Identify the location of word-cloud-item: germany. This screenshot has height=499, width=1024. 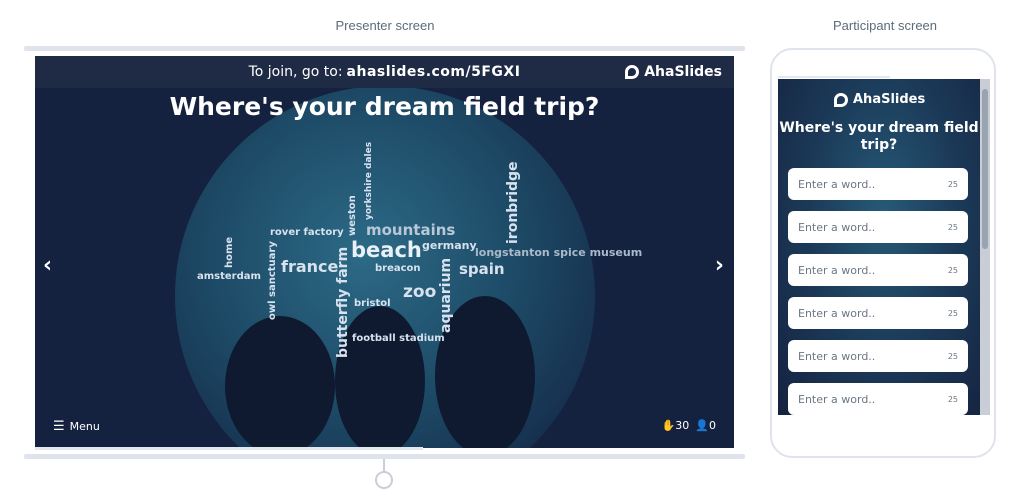
(449, 245).